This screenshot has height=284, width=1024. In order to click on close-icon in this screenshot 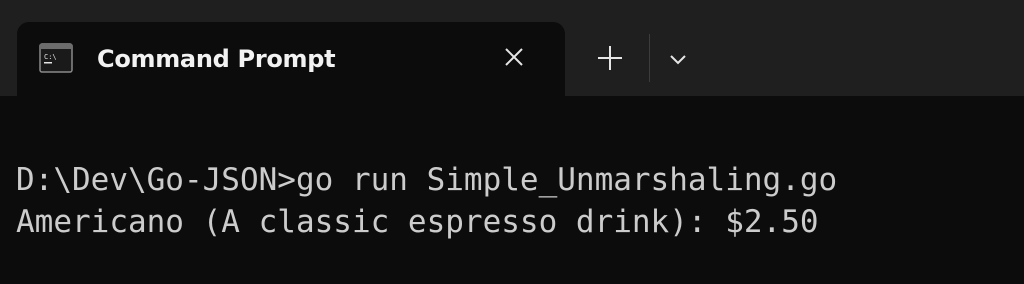, I will do `click(514, 59)`.